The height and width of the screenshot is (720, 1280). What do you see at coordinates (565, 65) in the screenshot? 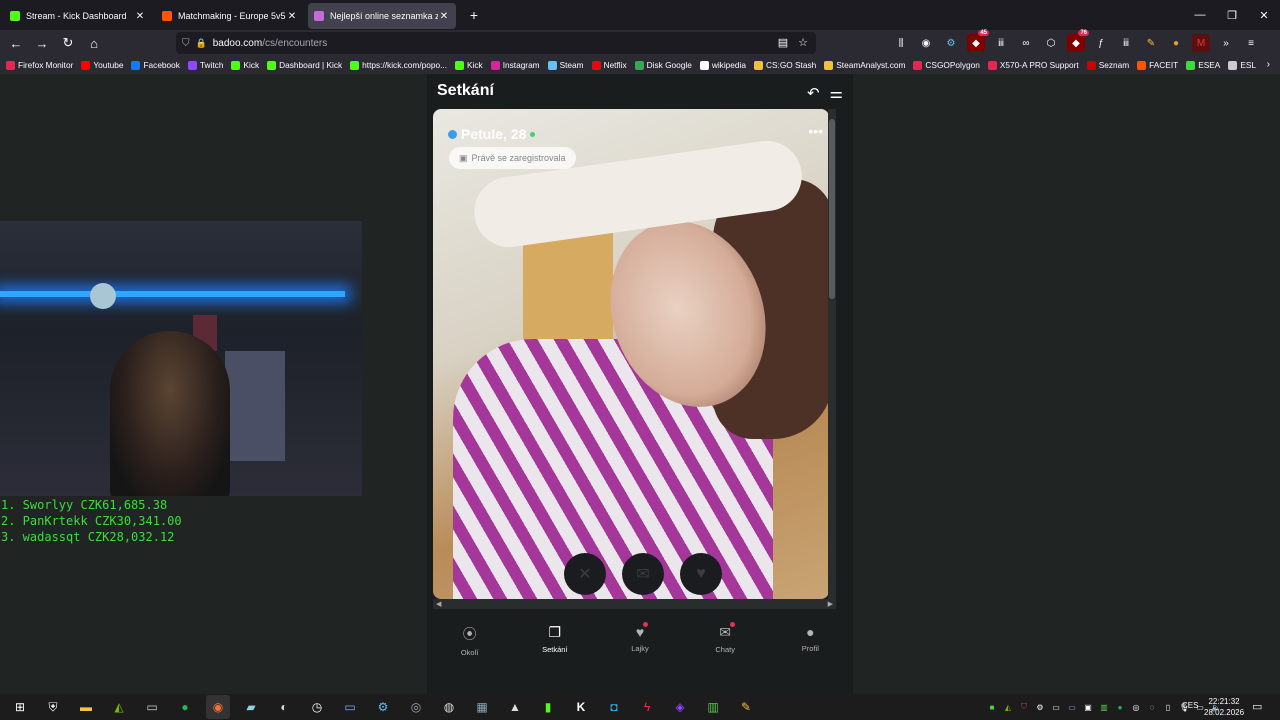
I see `bookmark-item: Steam` at bounding box center [565, 65].